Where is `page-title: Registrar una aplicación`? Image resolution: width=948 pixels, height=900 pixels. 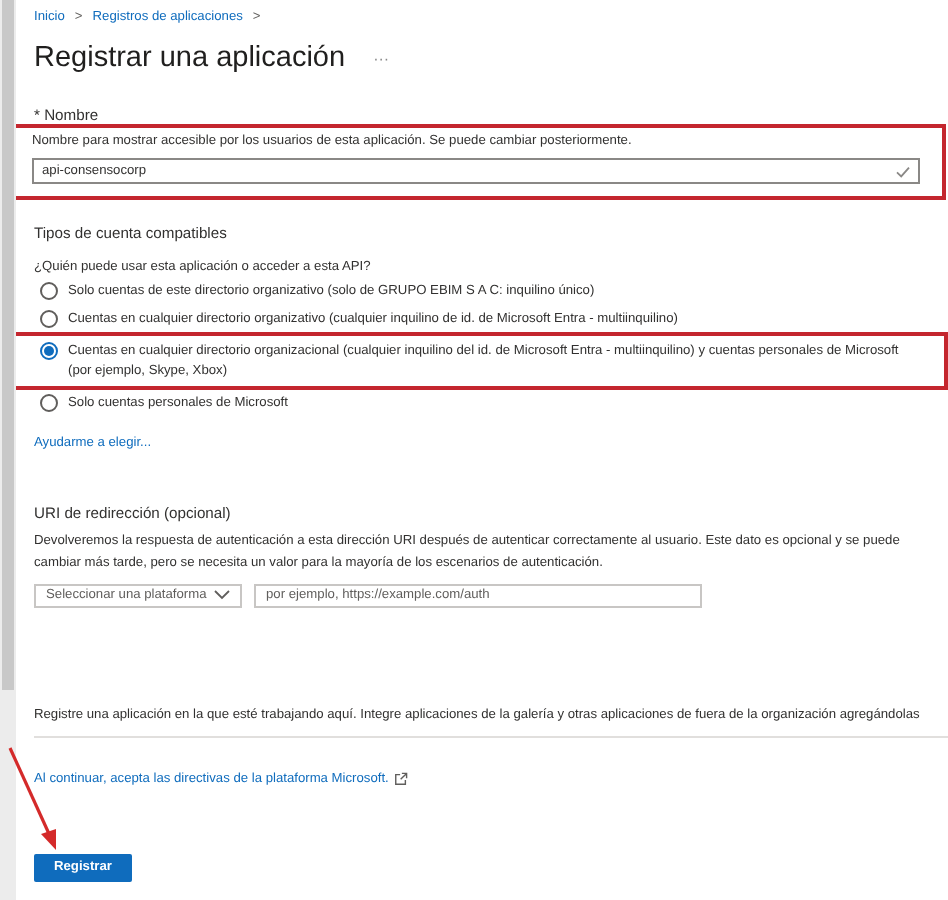 page-title: Registrar una aplicación is located at coordinates (190, 58).